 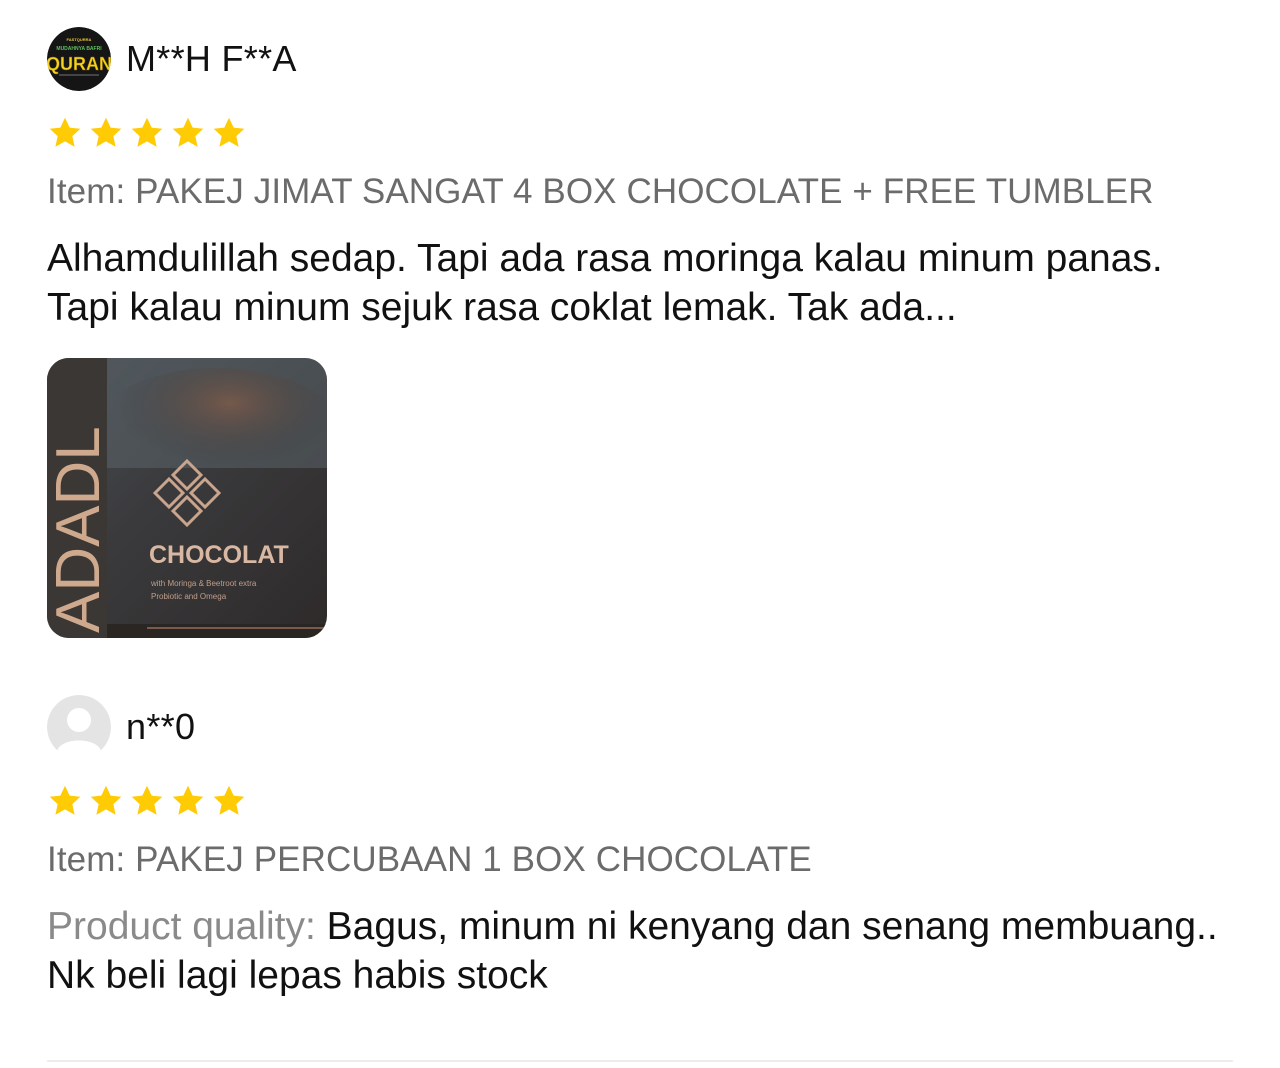 I want to click on divider, so click(x=640, y=1061).